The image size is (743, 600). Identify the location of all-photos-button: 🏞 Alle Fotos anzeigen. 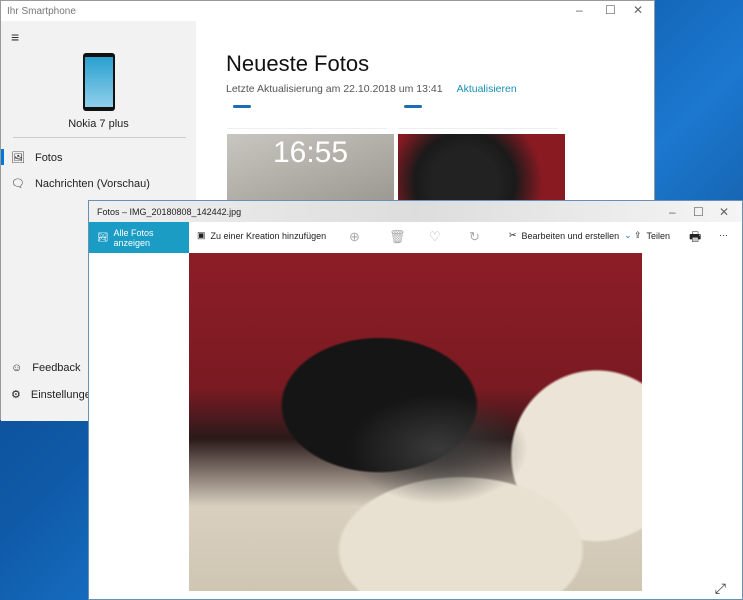
(139, 237).